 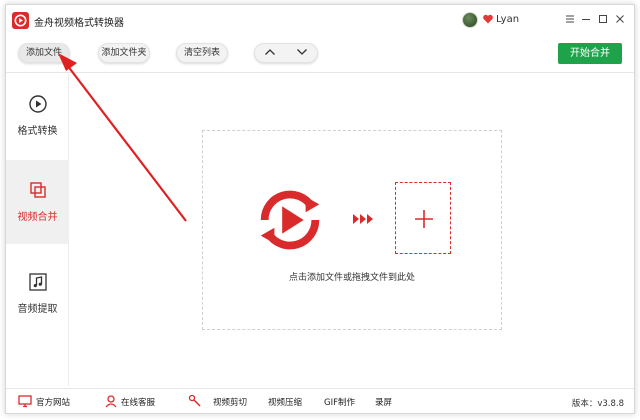 I want to click on chevron-up-icon, so click(x=270, y=52).